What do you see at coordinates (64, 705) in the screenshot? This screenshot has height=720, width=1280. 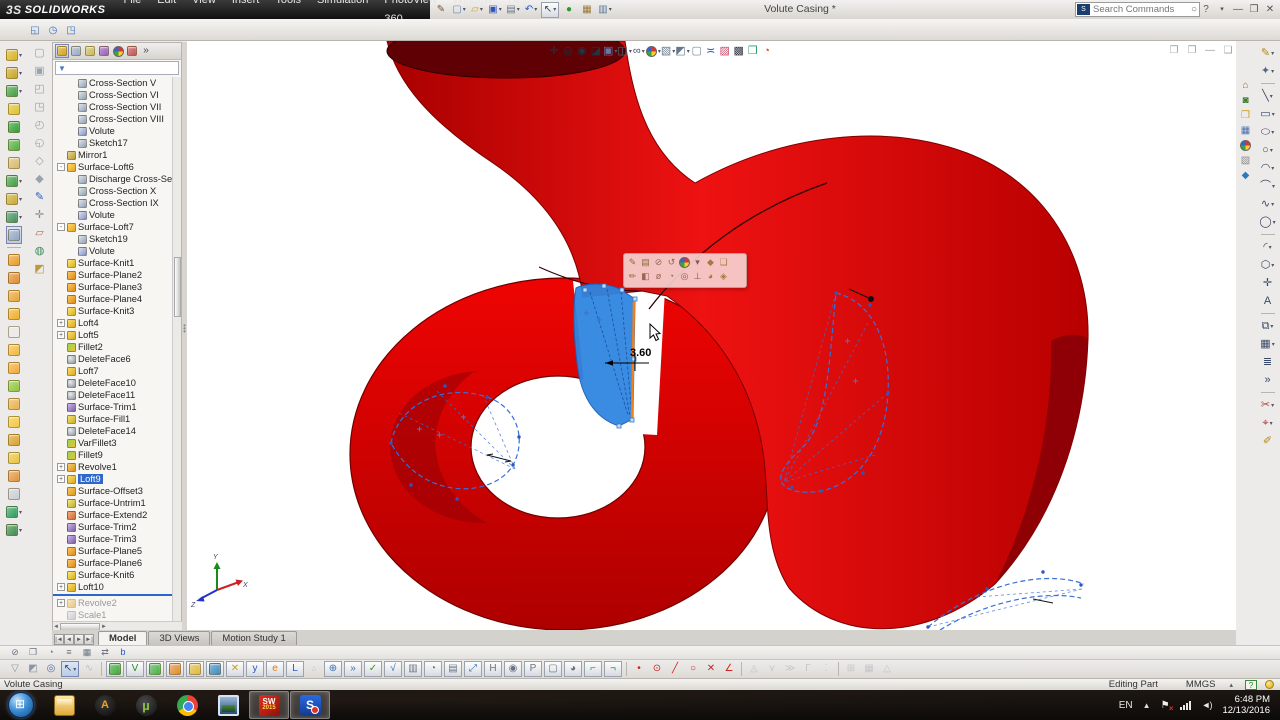 I see `taskbar-app-file-explorer` at bounding box center [64, 705].